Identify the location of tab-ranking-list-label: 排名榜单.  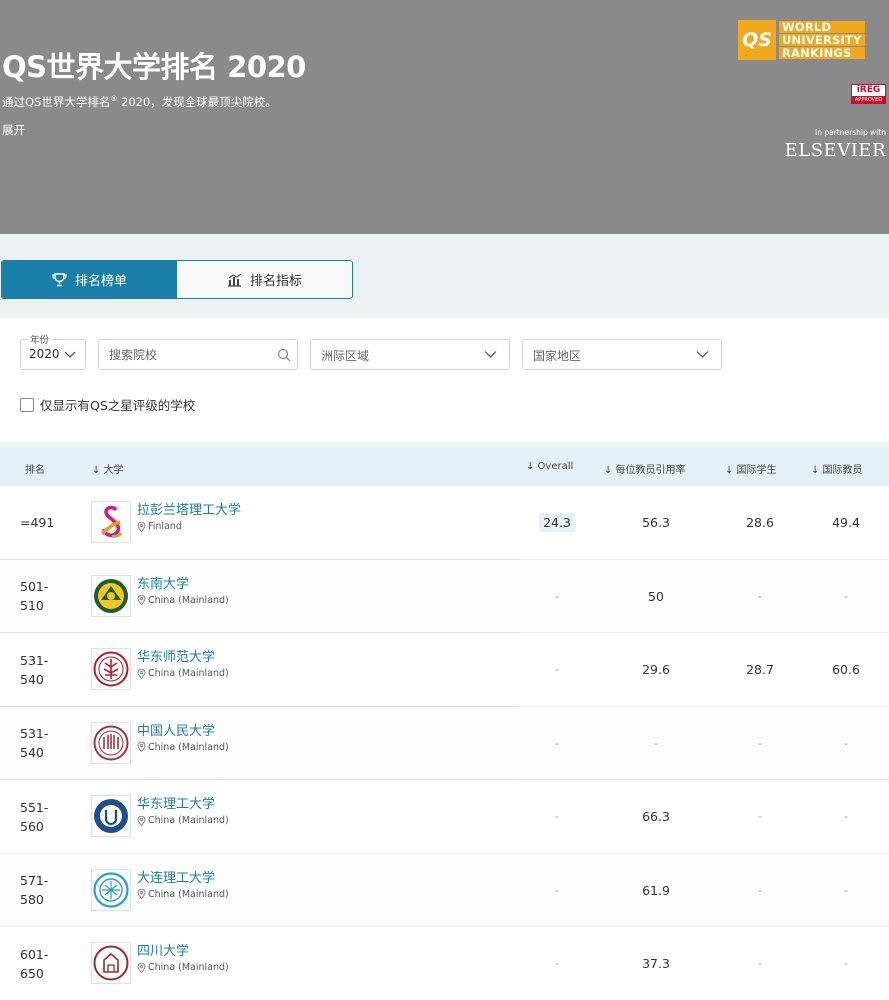
(100, 281).